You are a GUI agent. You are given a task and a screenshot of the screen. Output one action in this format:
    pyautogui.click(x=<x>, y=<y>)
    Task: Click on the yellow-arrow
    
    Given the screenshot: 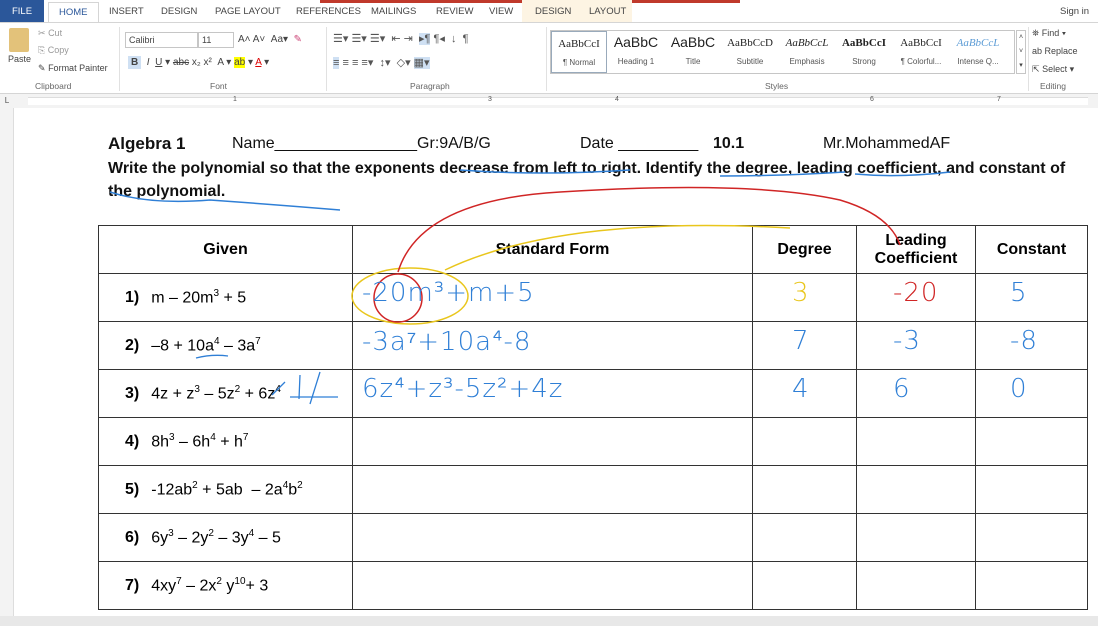 What is the action you would take?
    pyautogui.click(x=617, y=247)
    